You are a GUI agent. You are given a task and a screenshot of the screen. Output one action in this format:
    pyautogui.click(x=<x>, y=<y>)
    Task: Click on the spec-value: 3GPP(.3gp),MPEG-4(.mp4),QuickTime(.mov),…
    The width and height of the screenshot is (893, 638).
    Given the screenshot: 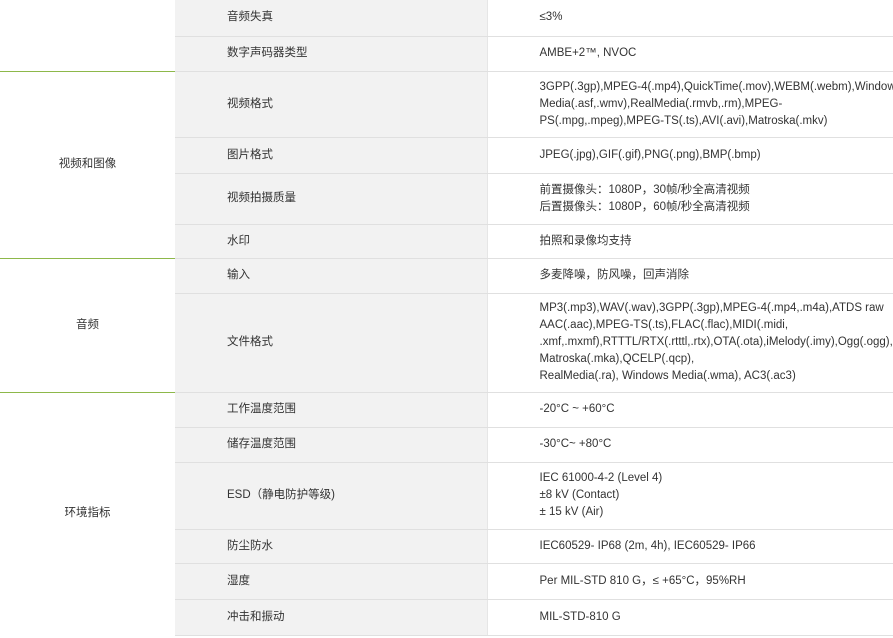 What is the action you would take?
    pyautogui.click(x=690, y=104)
    